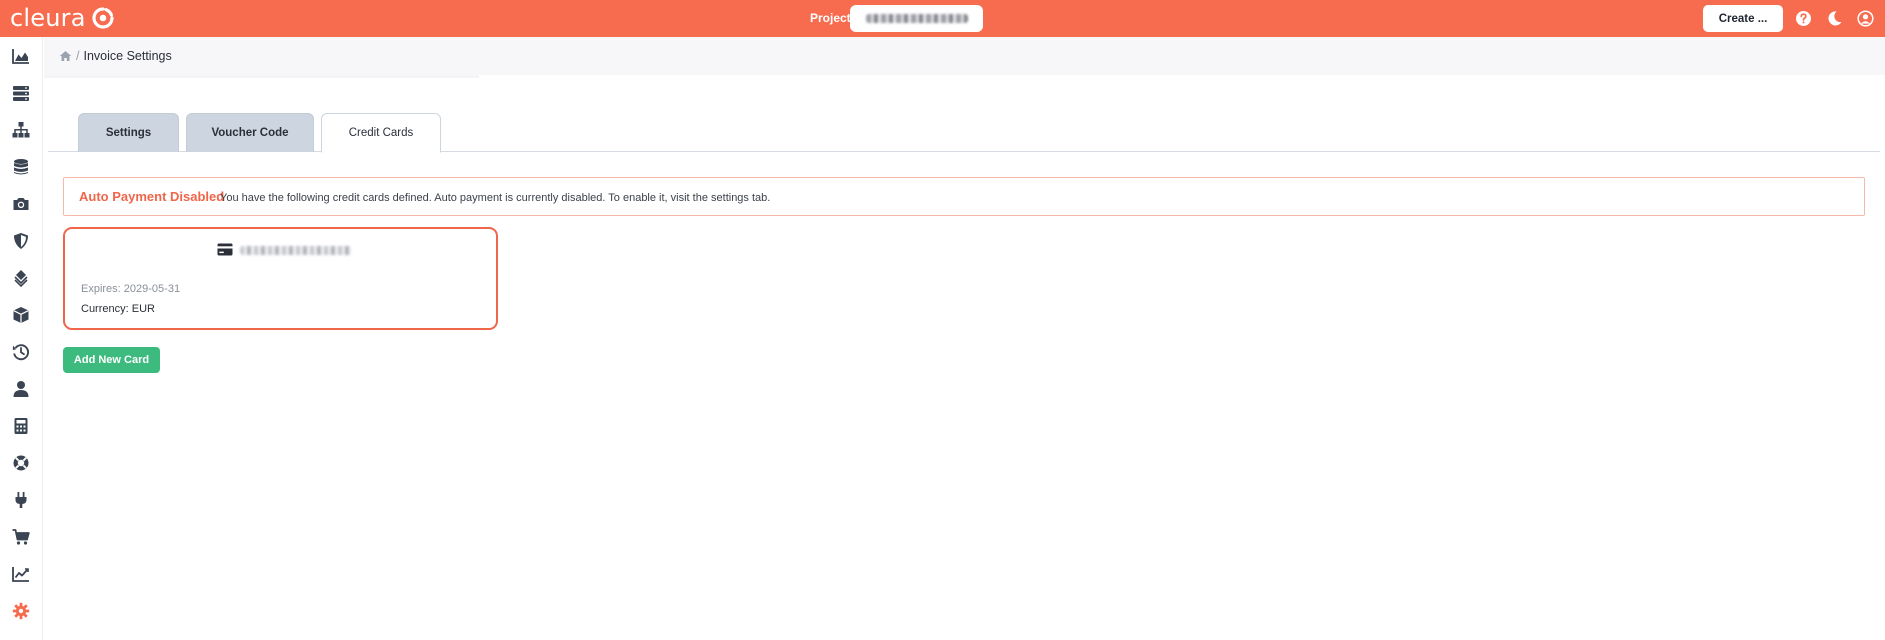  Describe the element at coordinates (1834, 18) in the screenshot. I see `dark-mode-moon-icon` at that location.